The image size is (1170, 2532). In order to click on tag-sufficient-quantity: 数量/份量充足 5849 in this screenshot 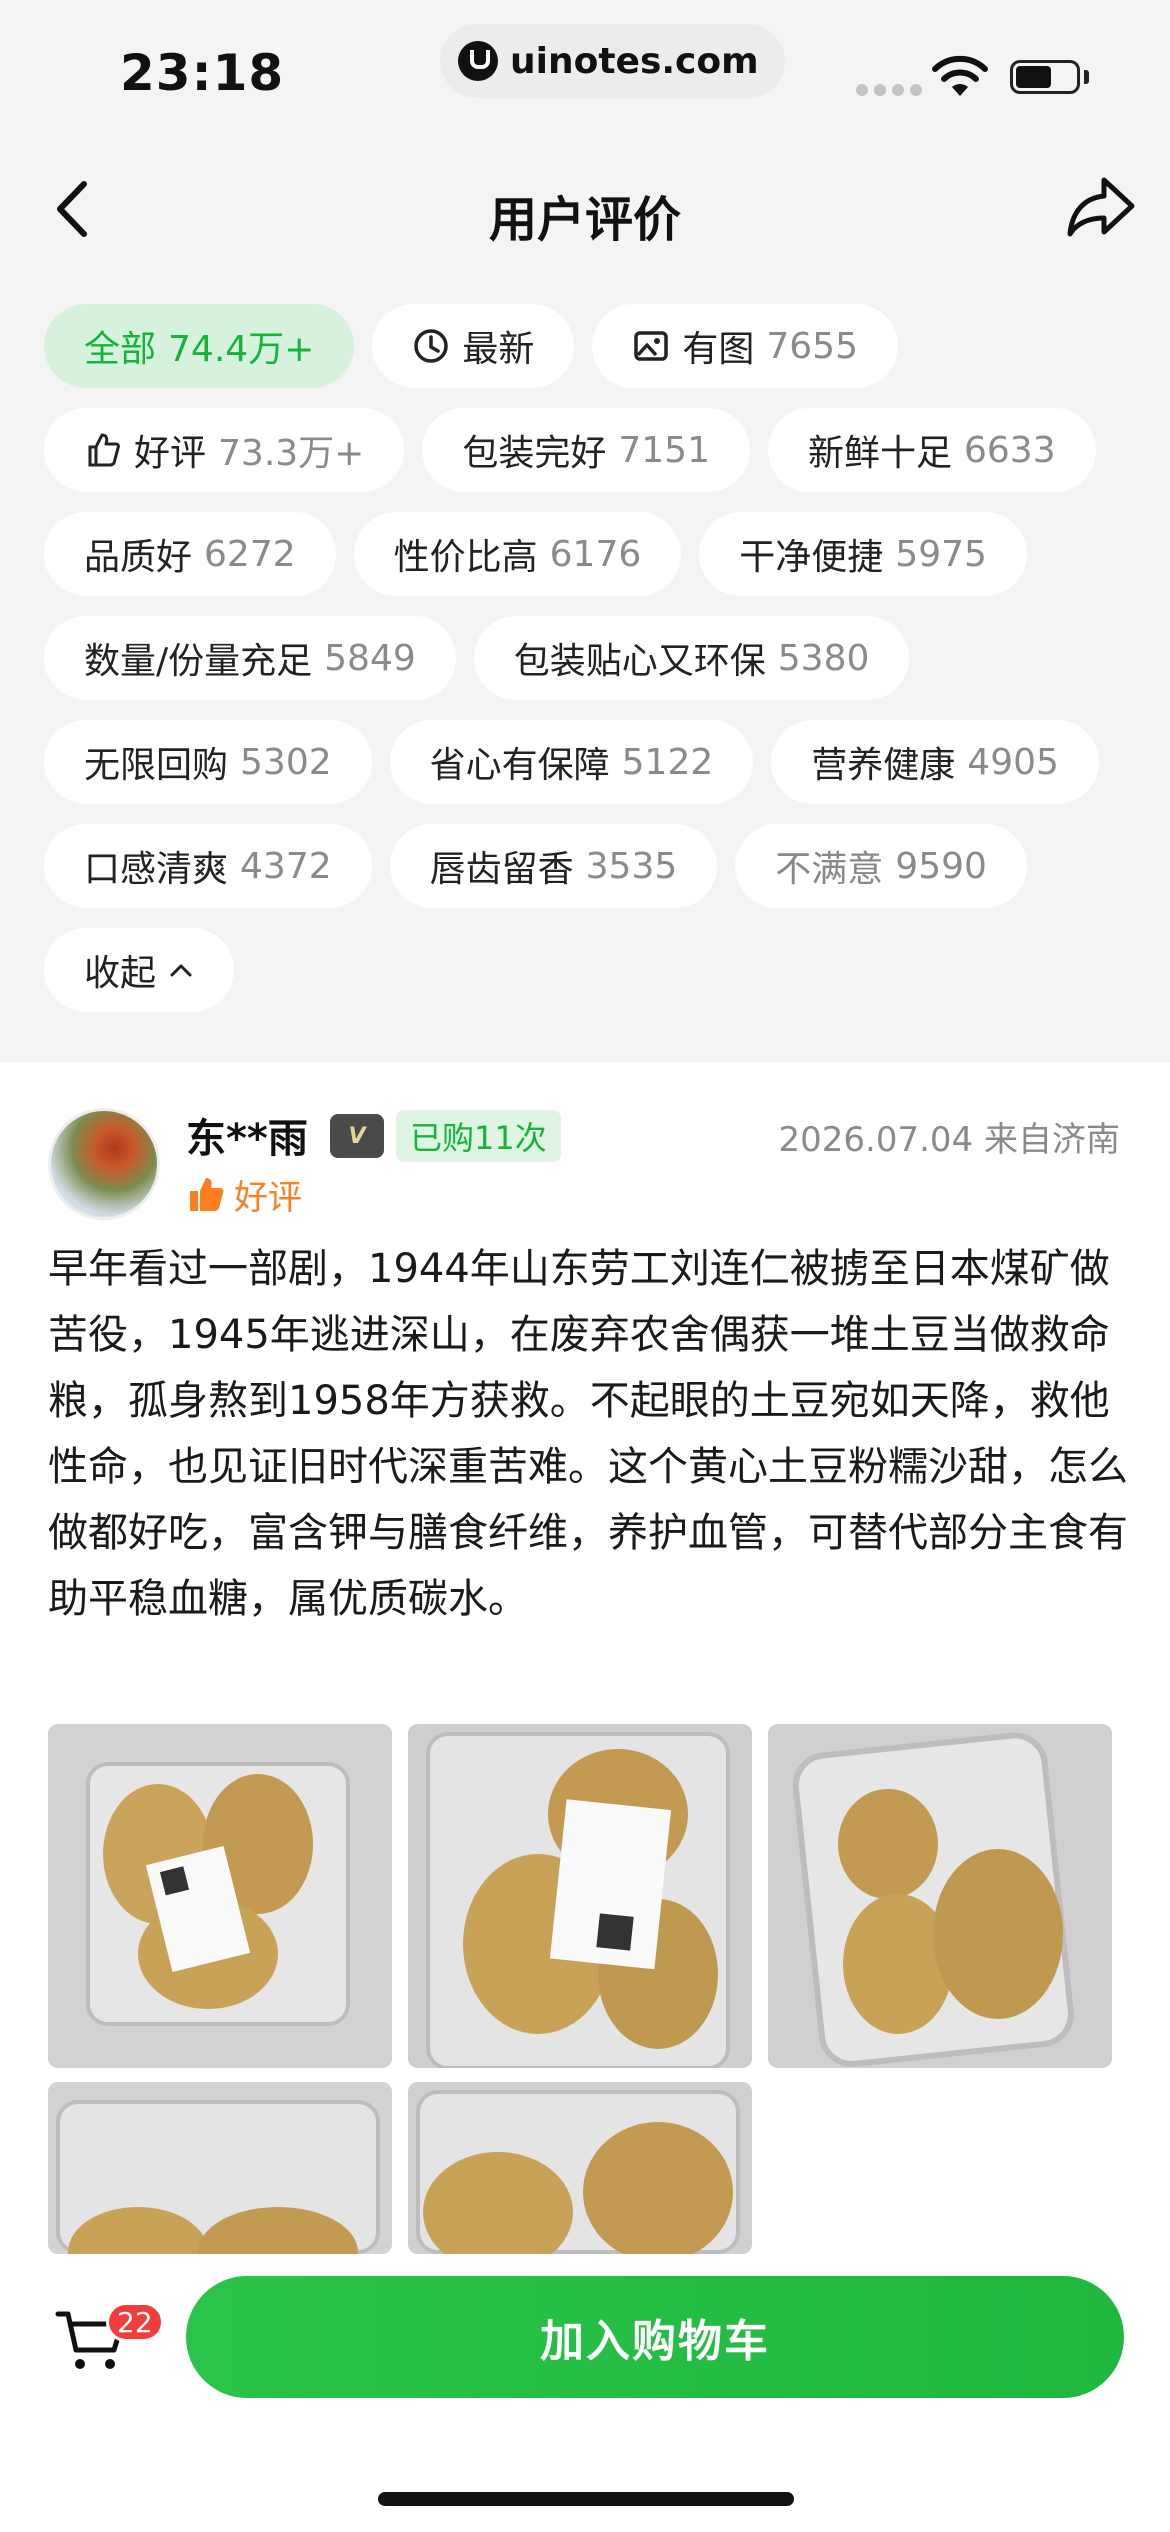, I will do `click(250, 658)`.